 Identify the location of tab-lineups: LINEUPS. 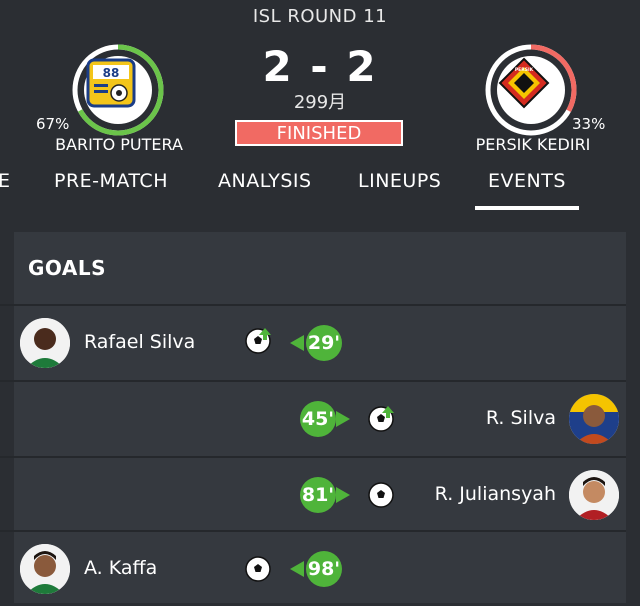
(399, 181).